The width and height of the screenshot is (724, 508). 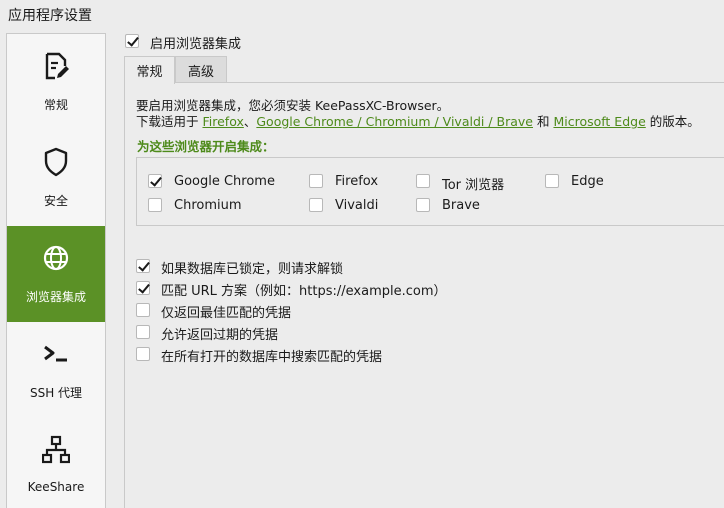 I want to click on chromium-checkbox, so click(x=155, y=205).